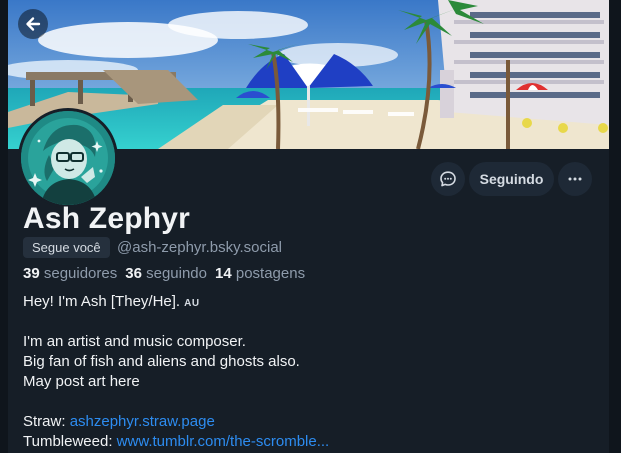 The width and height of the screenshot is (621, 453). I want to click on display-name: Ash Zephyr, so click(107, 218).